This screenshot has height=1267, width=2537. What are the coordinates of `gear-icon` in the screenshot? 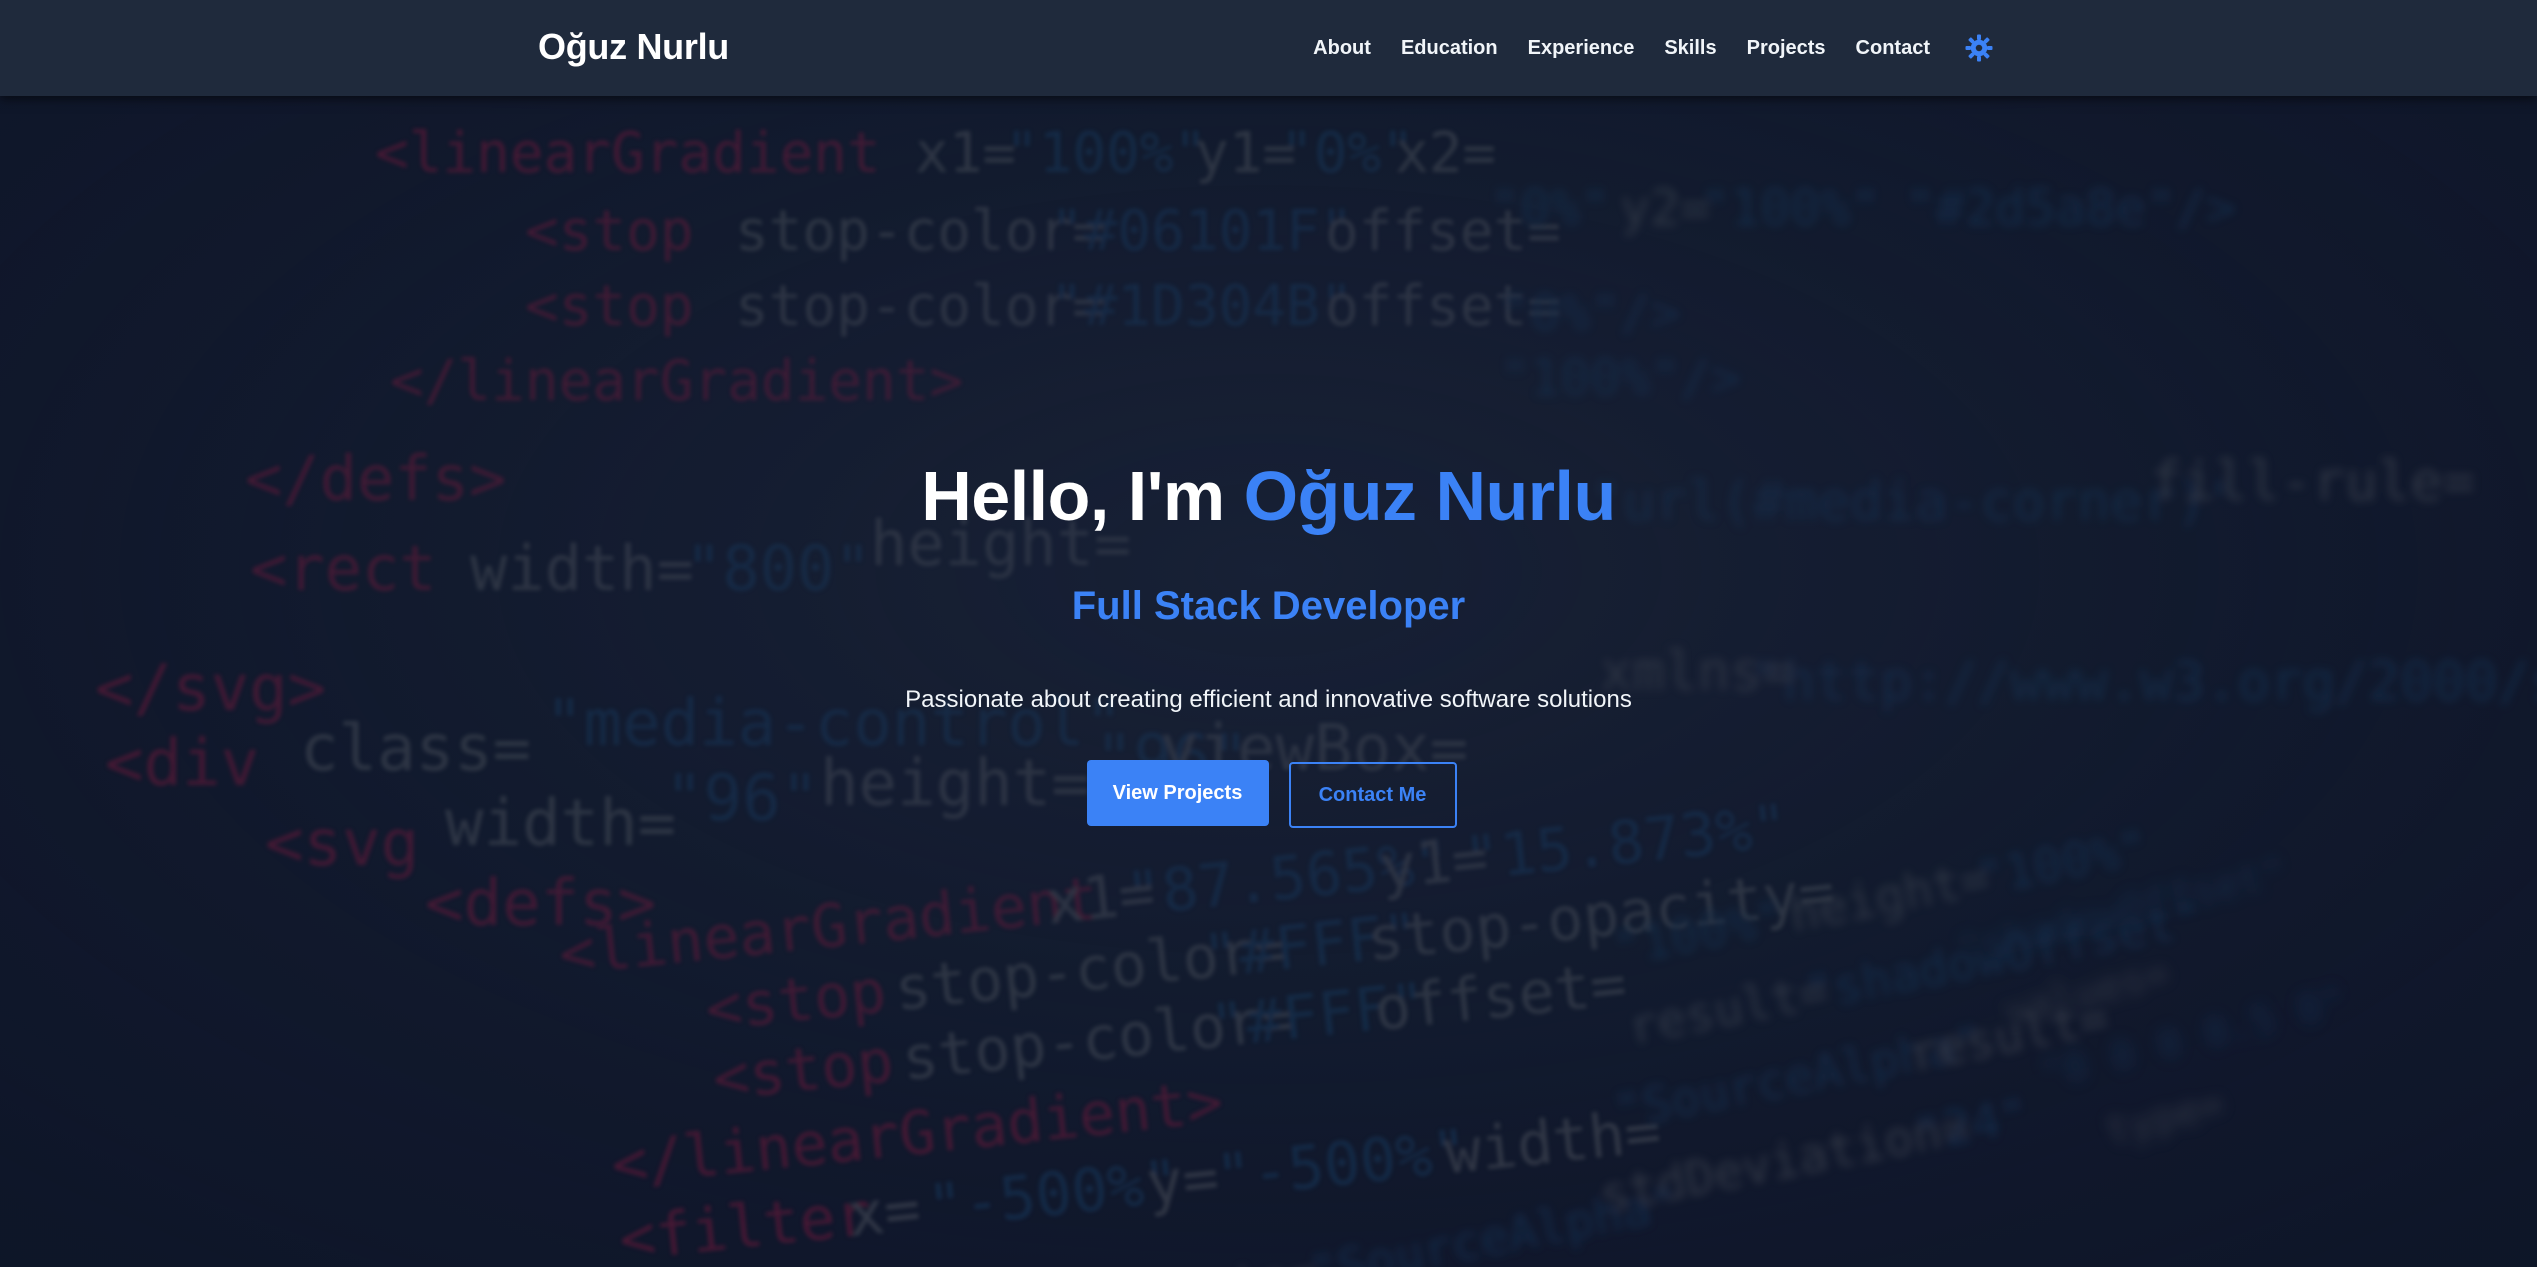 It's located at (1979, 48).